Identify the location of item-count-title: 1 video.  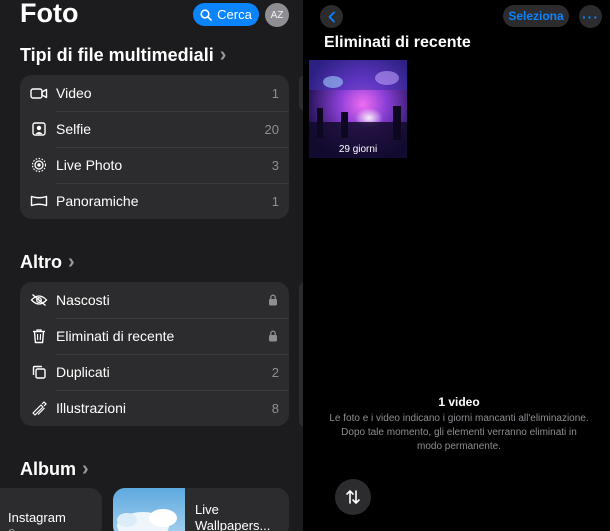
(459, 402).